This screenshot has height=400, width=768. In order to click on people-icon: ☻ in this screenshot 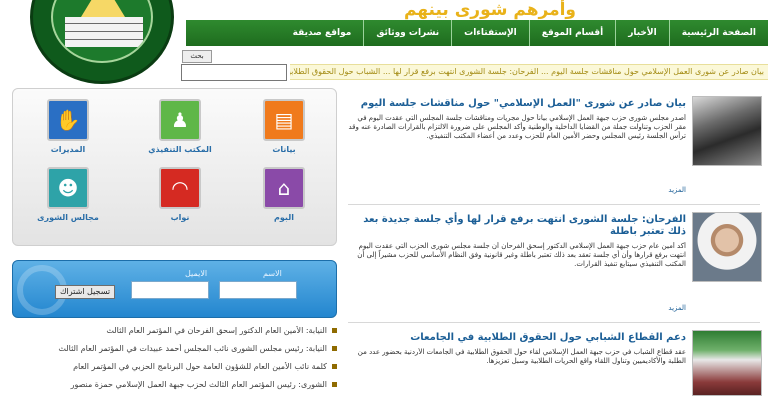, I will do `click(68, 188)`.